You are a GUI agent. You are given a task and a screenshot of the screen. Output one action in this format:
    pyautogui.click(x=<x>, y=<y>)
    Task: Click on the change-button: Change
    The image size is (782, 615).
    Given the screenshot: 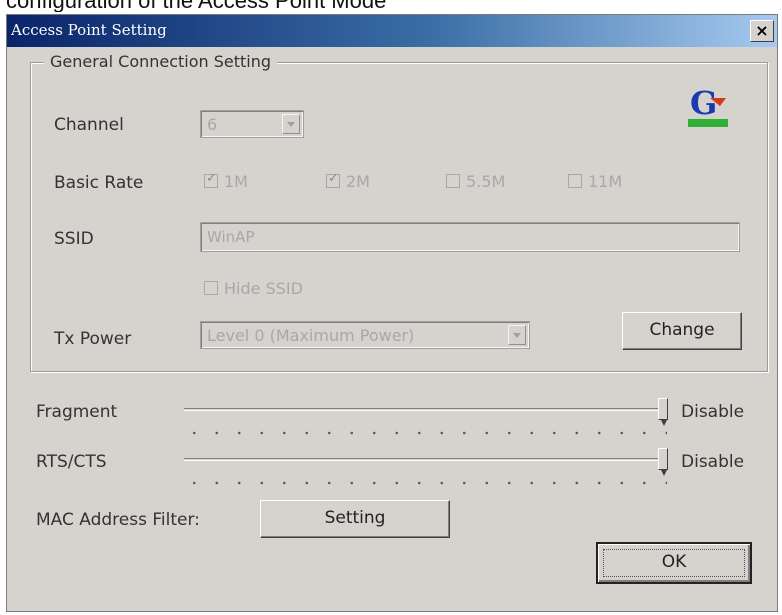 What is the action you would take?
    pyautogui.click(x=682, y=331)
    